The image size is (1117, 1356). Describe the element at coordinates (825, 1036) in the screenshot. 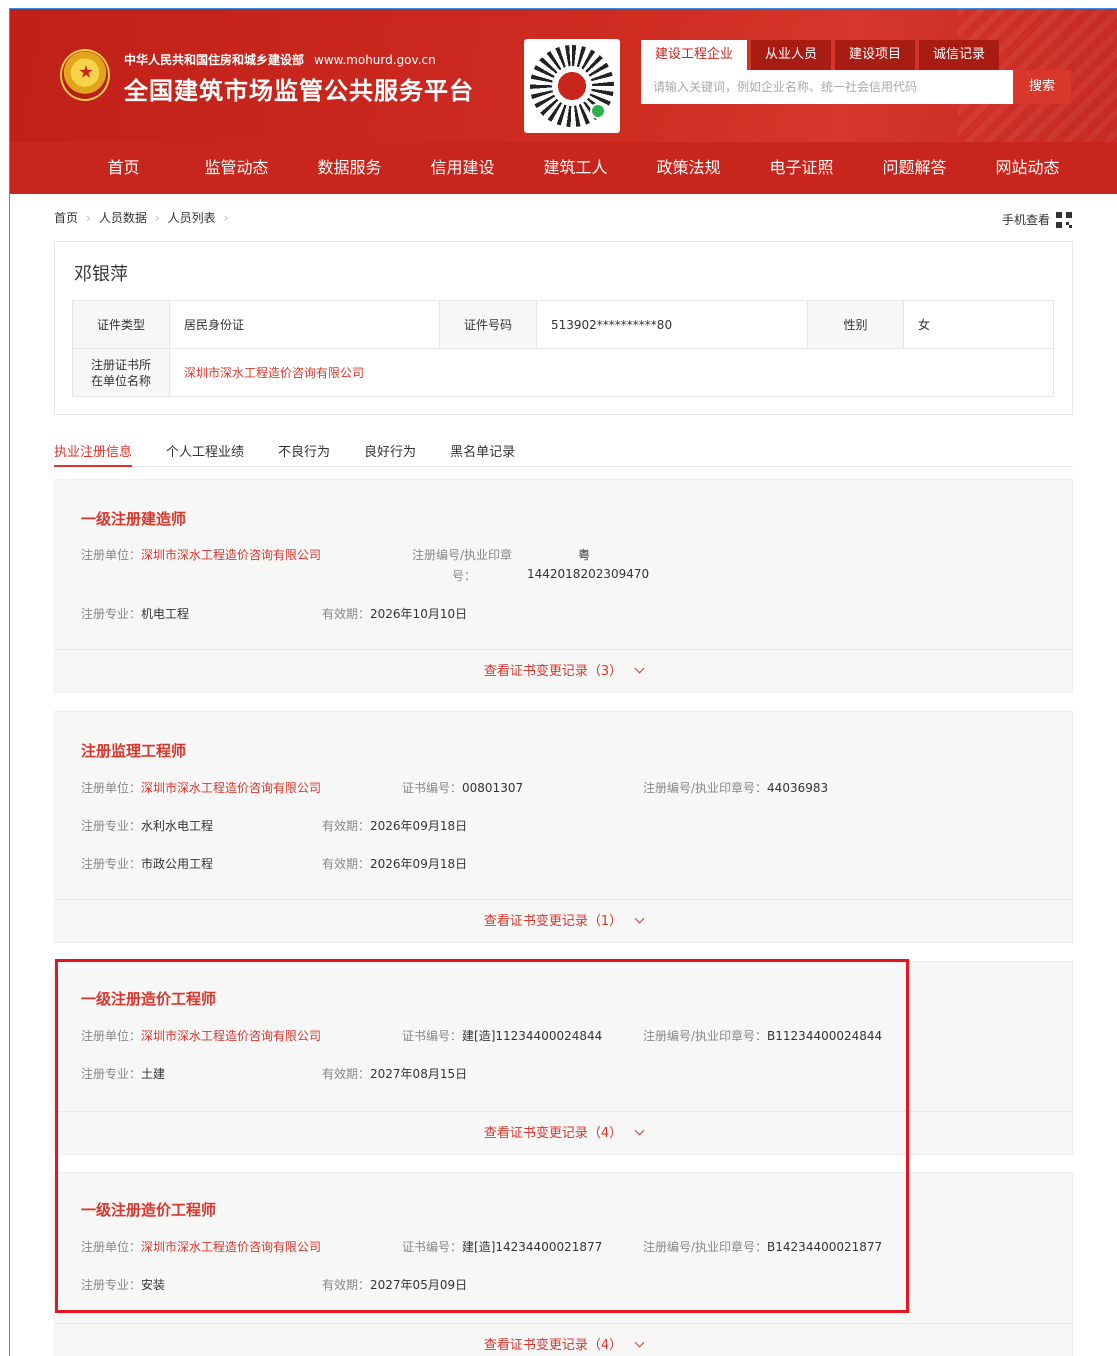

I see `reg-no-value: B11234400024844` at that location.